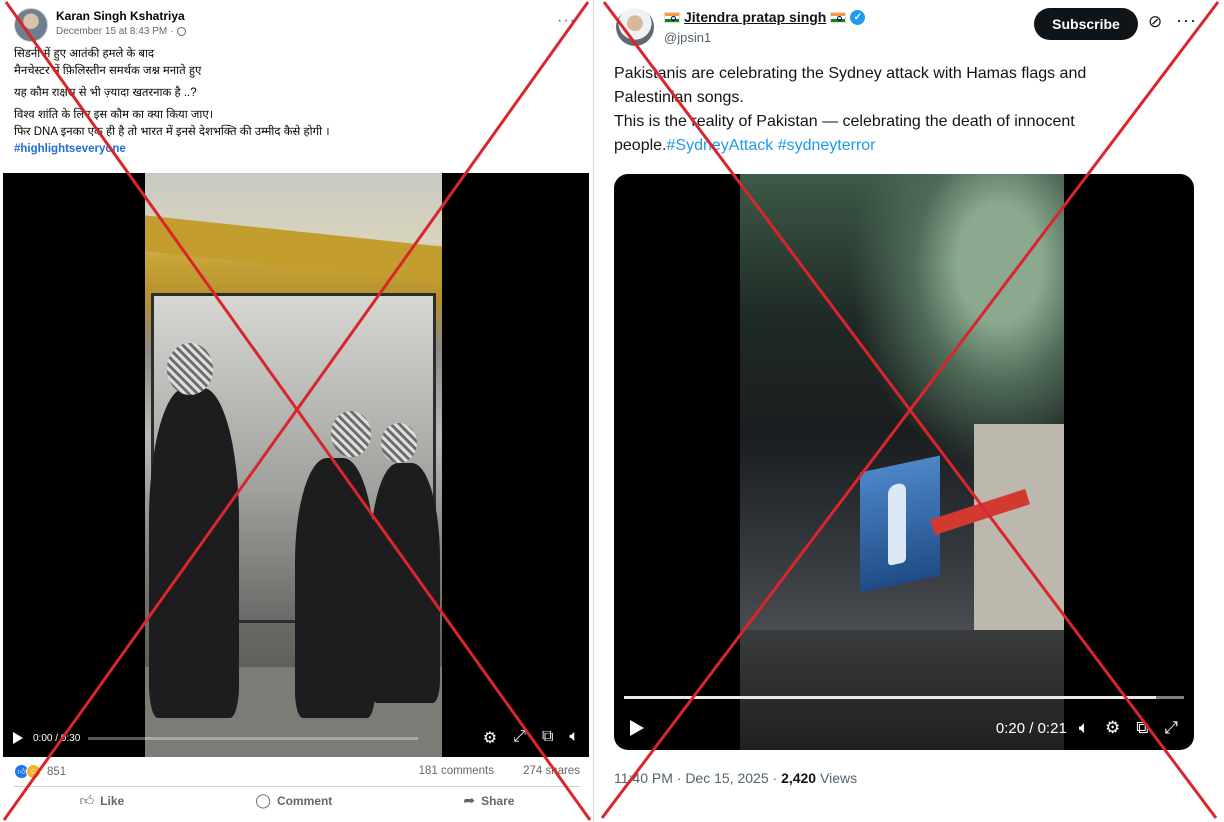  I want to click on globe-icon, so click(181, 31).